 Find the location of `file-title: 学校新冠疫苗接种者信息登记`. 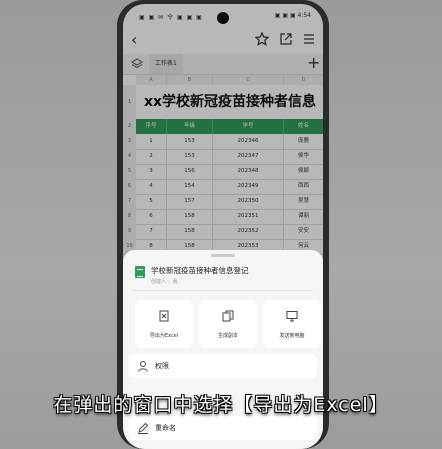

file-title: 学校新冠疫苗接种者信息登记 is located at coordinates (200, 270).